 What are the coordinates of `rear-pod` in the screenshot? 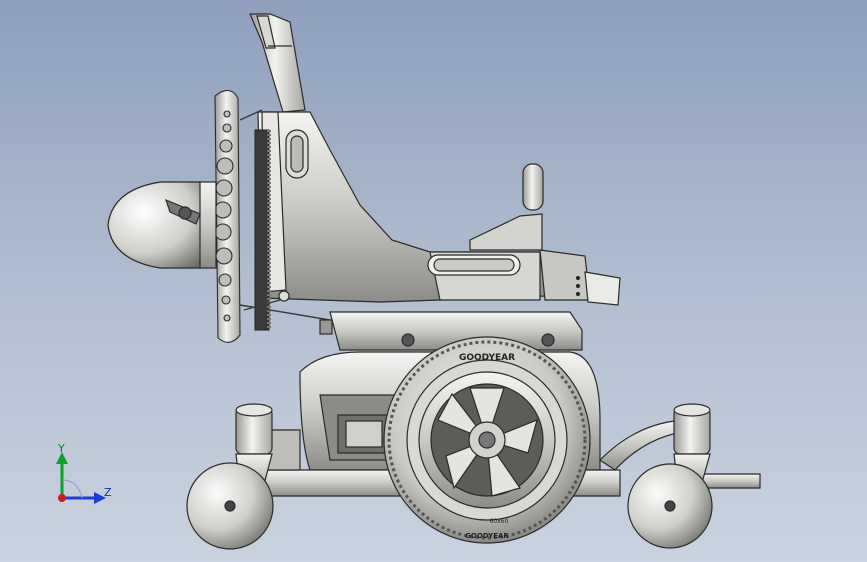 It's located at (162, 225).